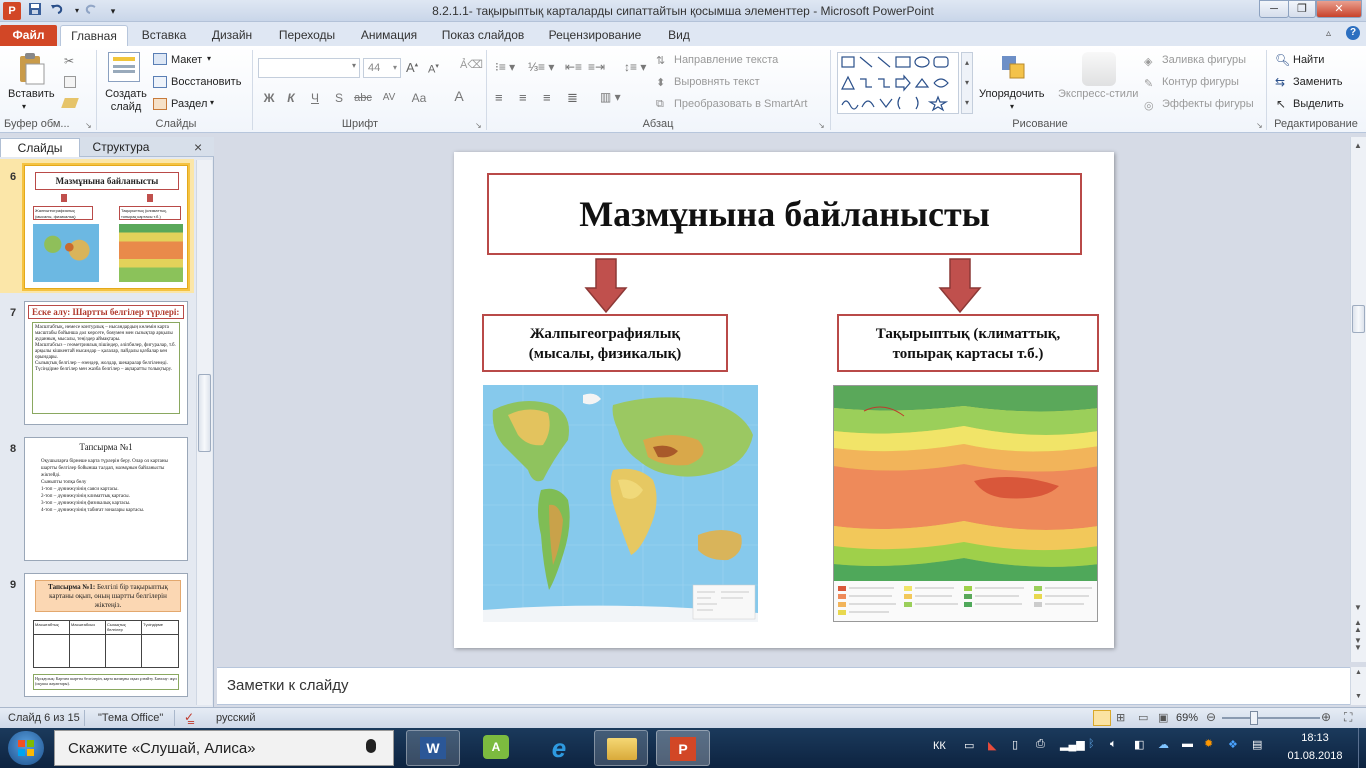 The height and width of the screenshot is (768, 1366). Describe the element at coordinates (28, 35) in the screenshot. I see `tab-file: Файл` at that location.